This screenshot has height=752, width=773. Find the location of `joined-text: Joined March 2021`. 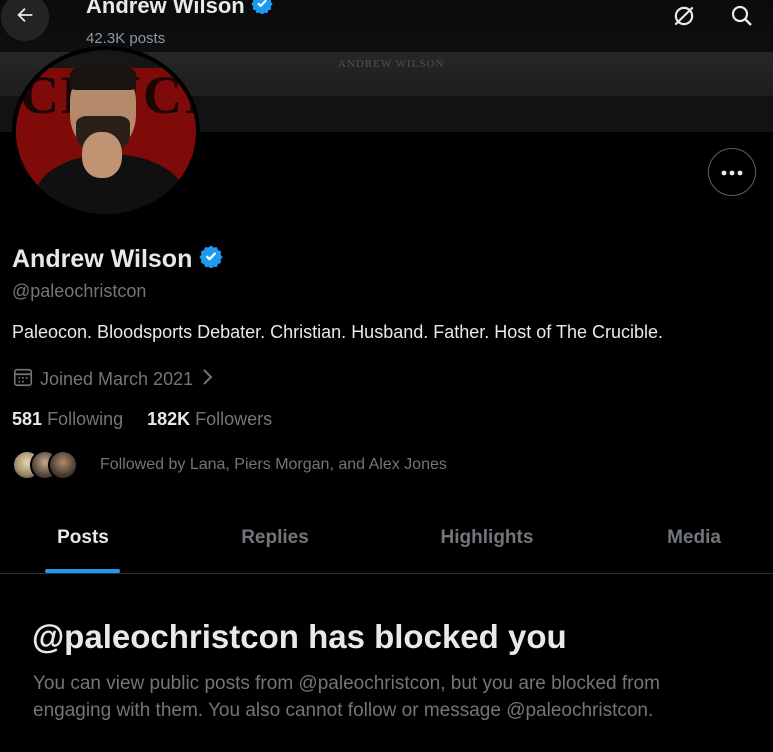

joined-text: Joined March 2021 is located at coordinates (117, 379).